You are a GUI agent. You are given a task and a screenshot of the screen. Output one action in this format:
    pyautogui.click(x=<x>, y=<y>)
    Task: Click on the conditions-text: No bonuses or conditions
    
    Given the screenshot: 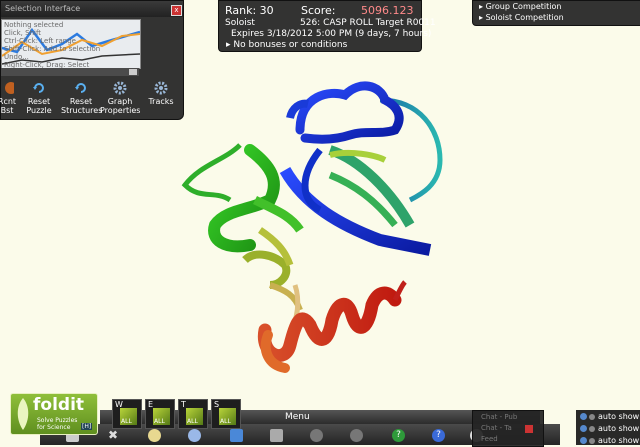 What is the action you would take?
    pyautogui.click(x=290, y=45)
    